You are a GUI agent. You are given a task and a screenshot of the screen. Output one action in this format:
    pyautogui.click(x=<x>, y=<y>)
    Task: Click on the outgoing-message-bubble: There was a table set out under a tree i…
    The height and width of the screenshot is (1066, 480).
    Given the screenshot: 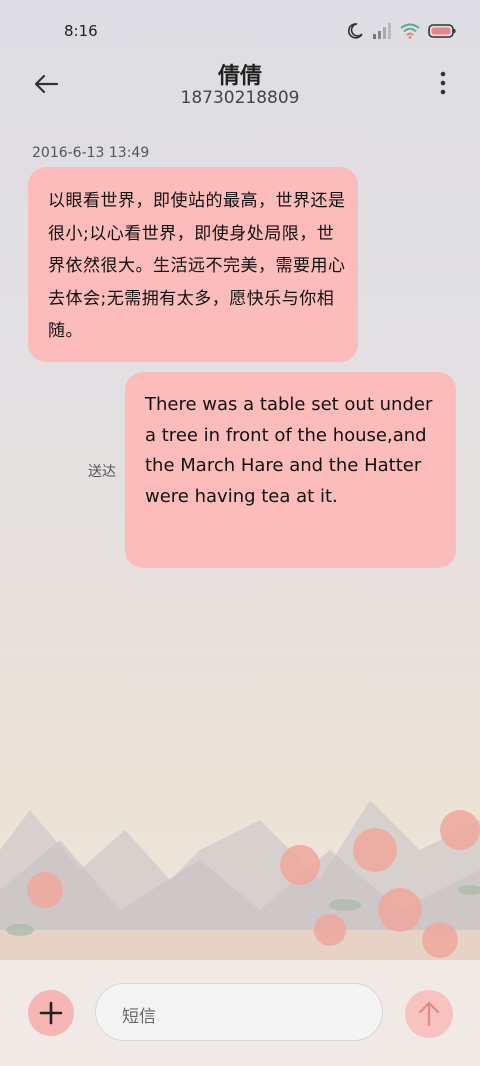 What is the action you would take?
    pyautogui.click(x=290, y=470)
    